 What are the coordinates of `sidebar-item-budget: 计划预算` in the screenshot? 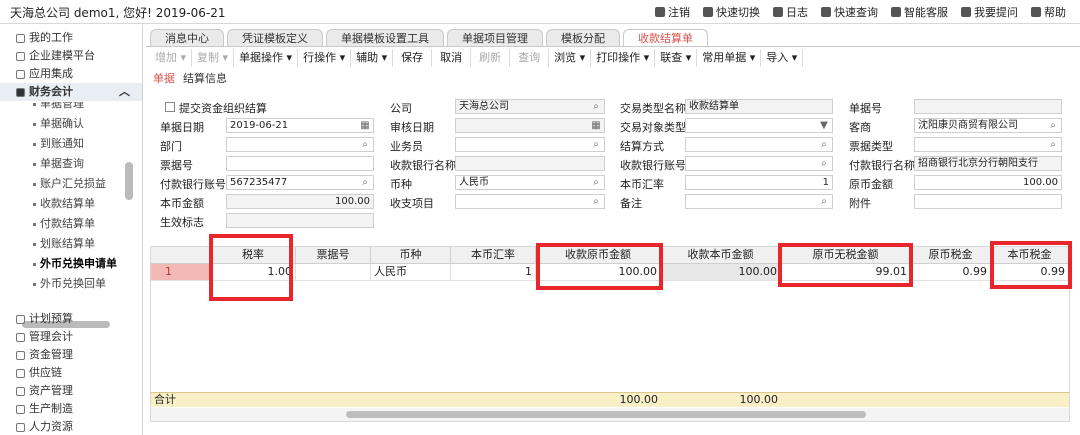 It's located at (71, 319).